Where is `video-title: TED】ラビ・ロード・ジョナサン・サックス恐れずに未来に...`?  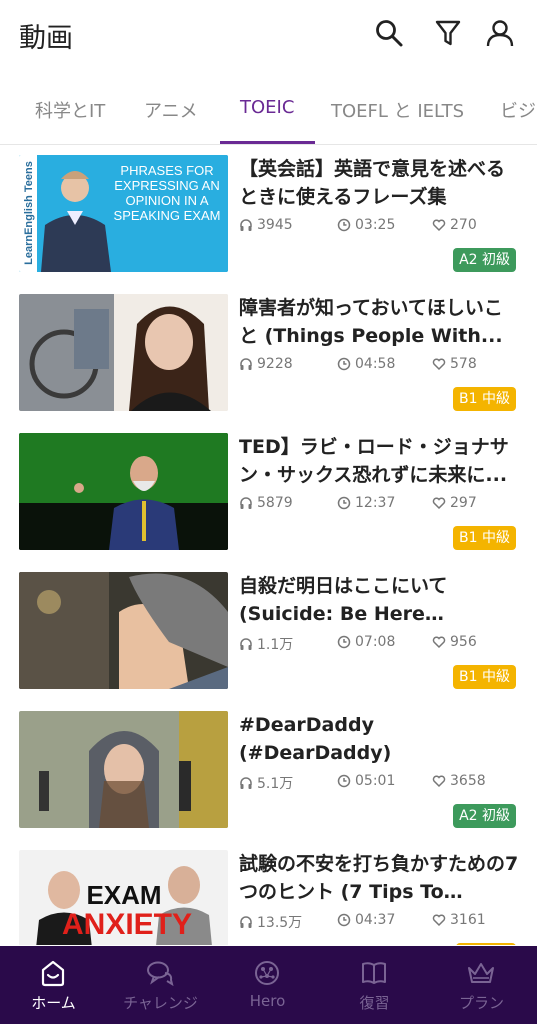 video-title: TED】ラビ・ロード・ジョナサン・サックス恐れずに未来に... is located at coordinates (380, 461).